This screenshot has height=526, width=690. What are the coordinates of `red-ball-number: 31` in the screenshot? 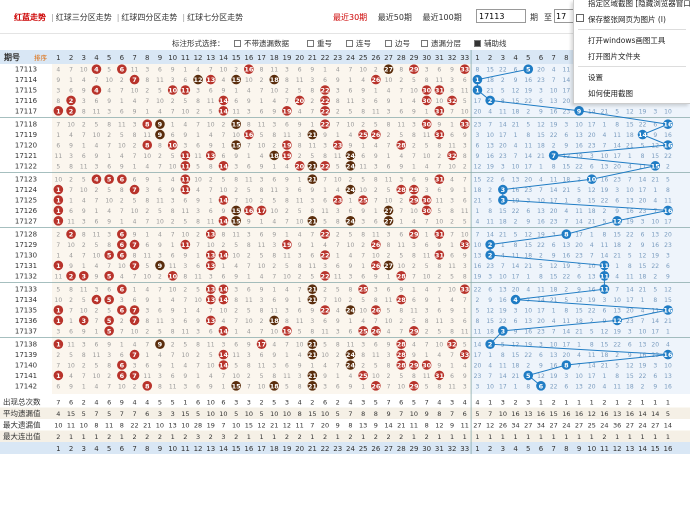 It's located at (440, 91).